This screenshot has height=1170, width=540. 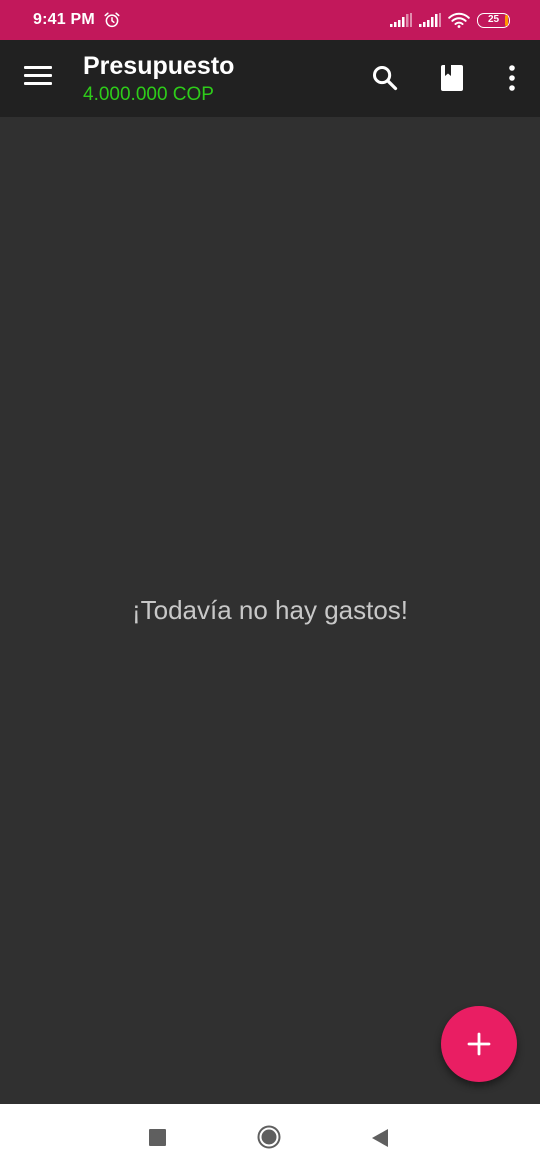 I want to click on back-icon, so click(x=380, y=1138).